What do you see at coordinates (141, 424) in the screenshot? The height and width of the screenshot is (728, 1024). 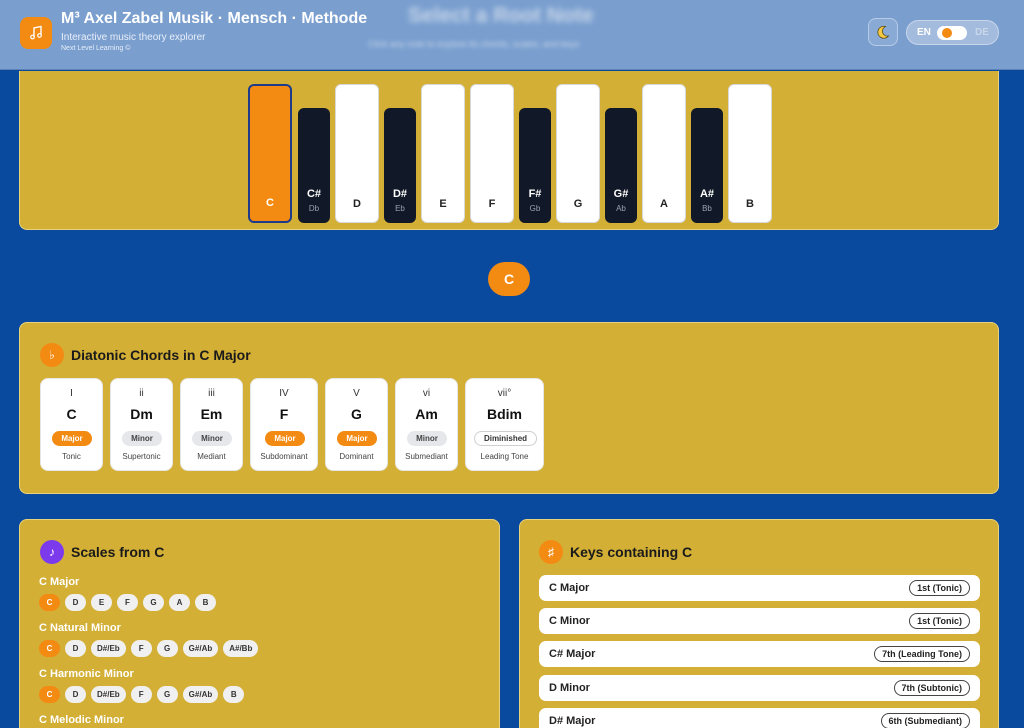 I see `chord-card-ii: ii Dm Minor Supertonic` at bounding box center [141, 424].